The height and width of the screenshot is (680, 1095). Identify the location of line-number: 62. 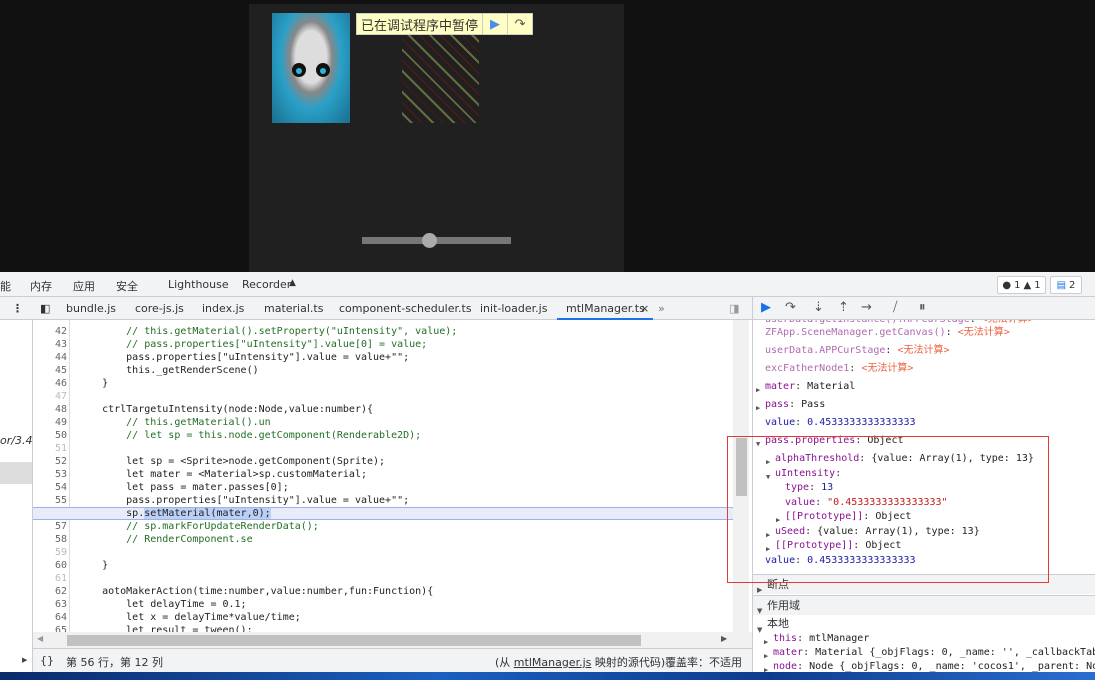
(50, 591).